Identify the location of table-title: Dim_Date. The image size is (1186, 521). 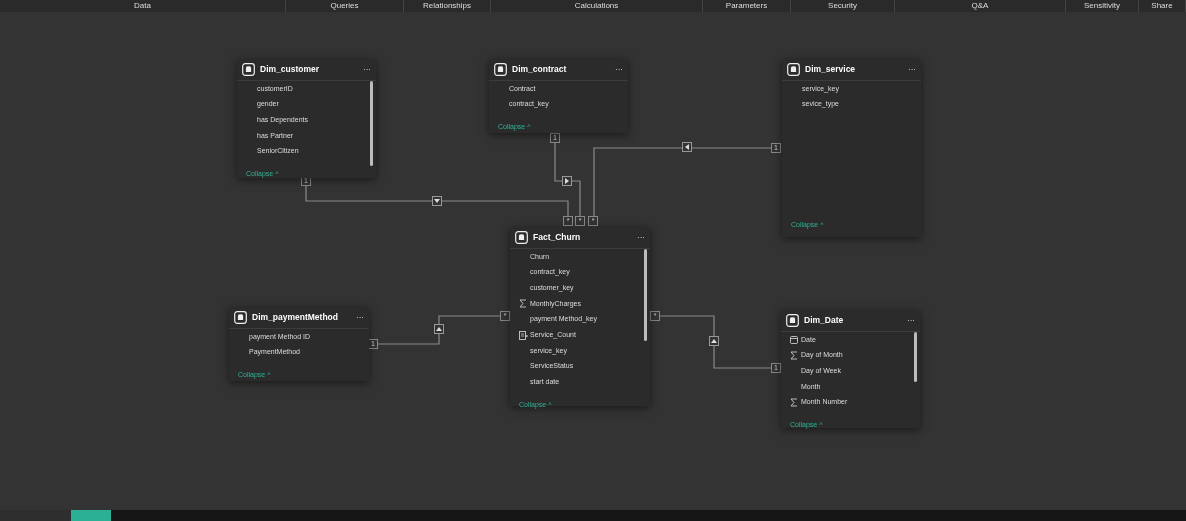
(824, 320).